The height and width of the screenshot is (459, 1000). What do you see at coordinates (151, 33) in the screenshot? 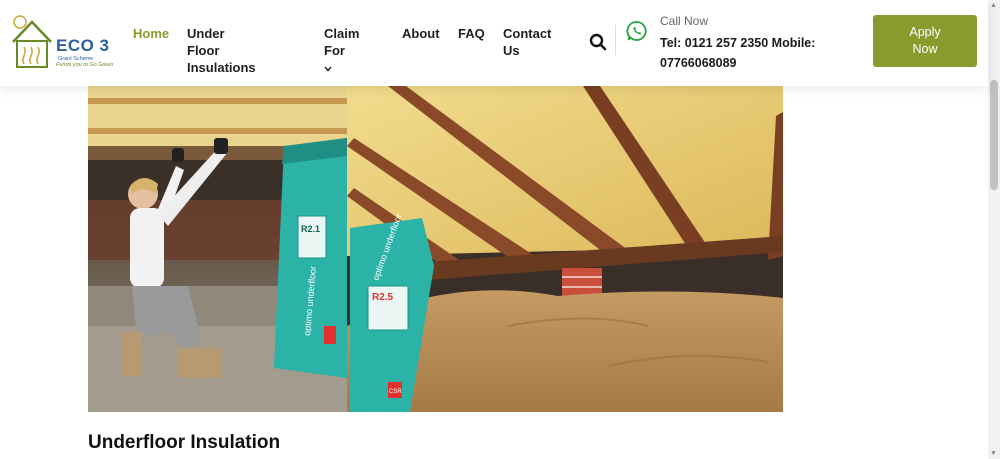
I see `nav-home: Home` at bounding box center [151, 33].